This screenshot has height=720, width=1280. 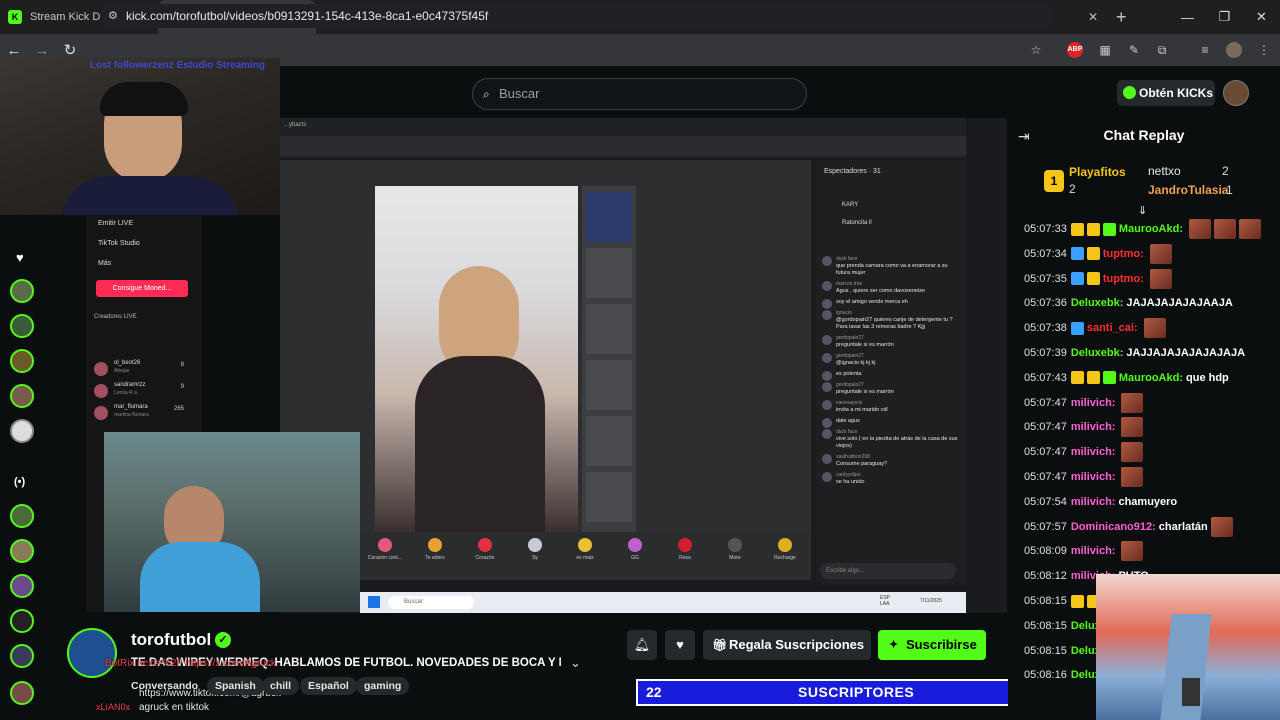 I want to click on chat-username: santi_cai:, so click(x=1112, y=328).